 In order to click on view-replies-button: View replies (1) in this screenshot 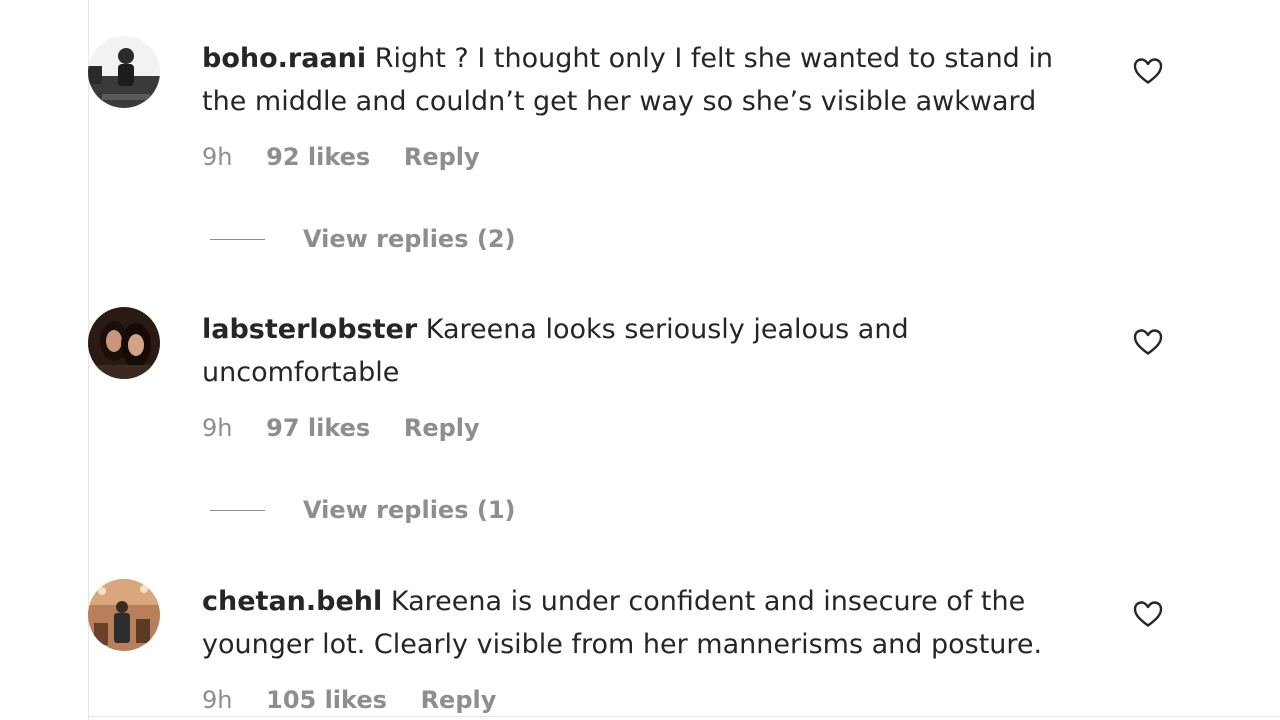, I will do `click(362, 510)`.